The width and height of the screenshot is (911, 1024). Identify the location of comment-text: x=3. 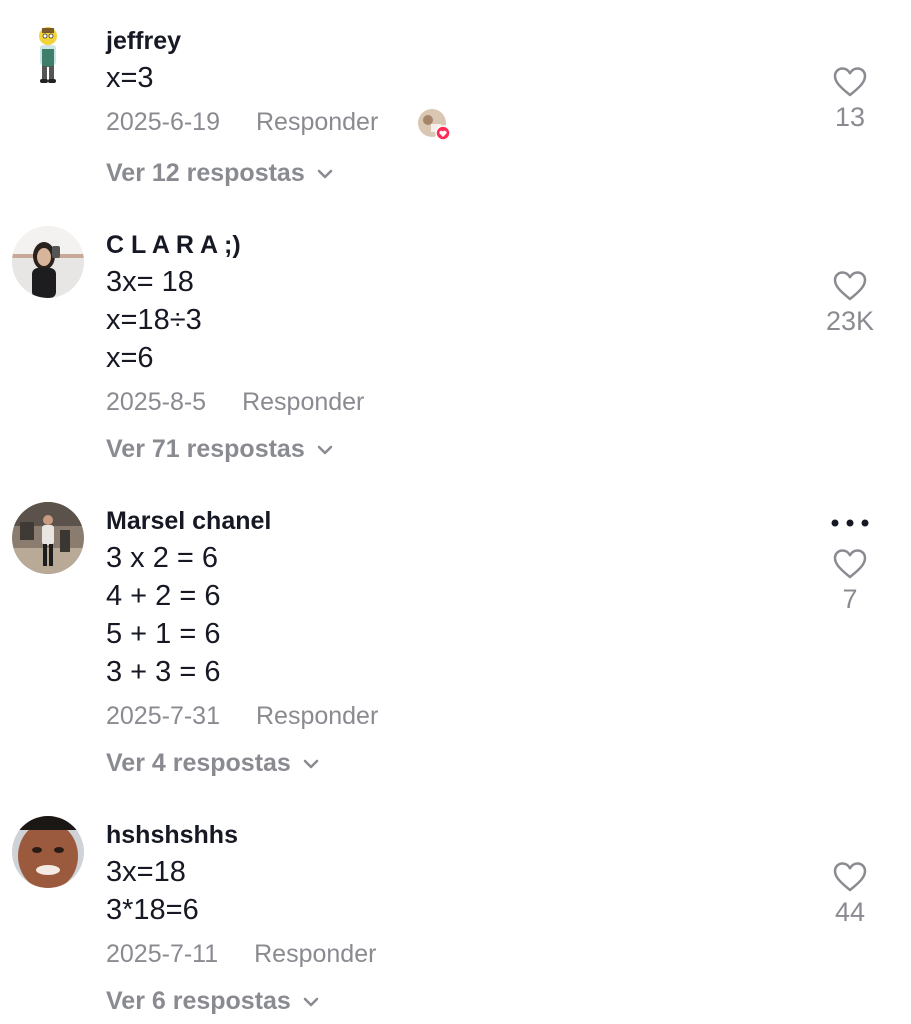
(130, 78).